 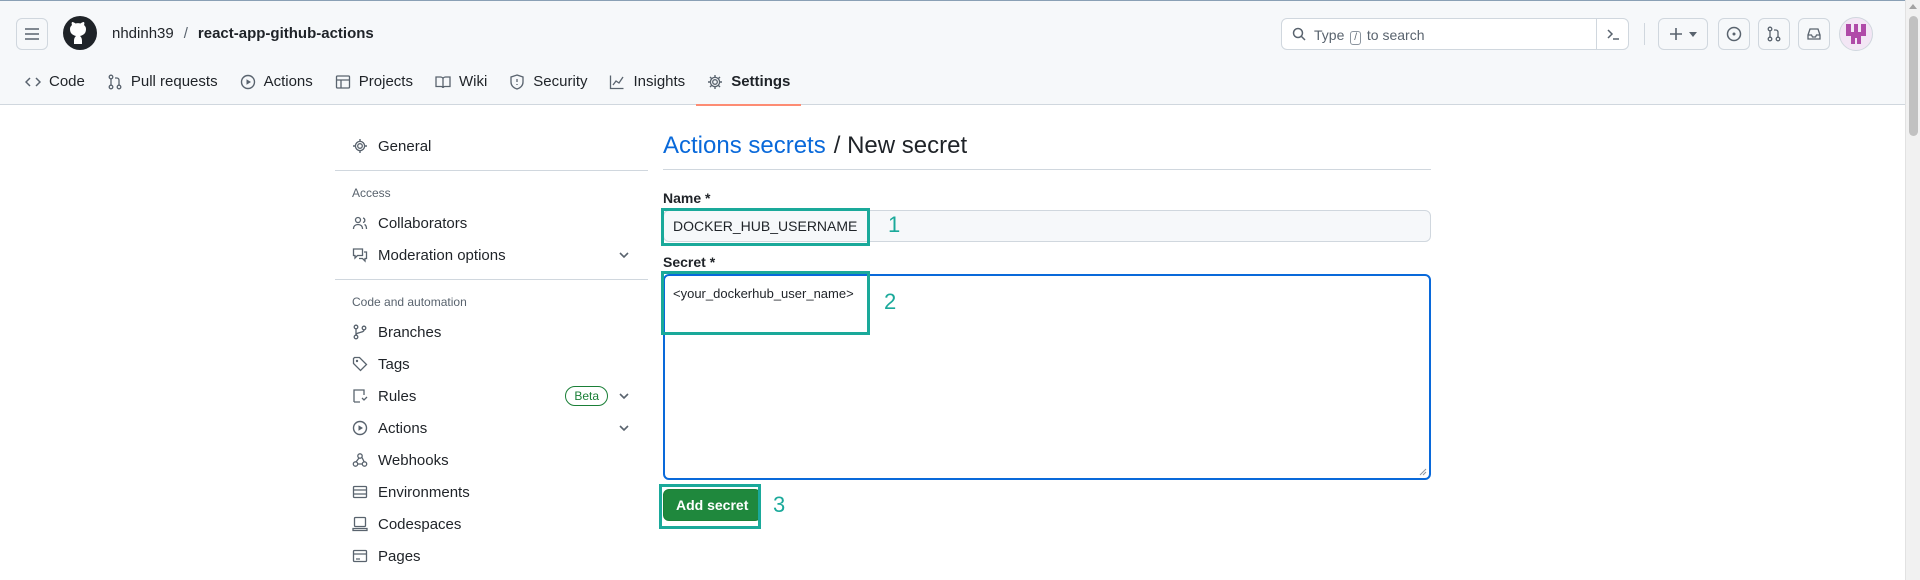 I want to click on sidebar-item-label: Tags, so click(x=394, y=364).